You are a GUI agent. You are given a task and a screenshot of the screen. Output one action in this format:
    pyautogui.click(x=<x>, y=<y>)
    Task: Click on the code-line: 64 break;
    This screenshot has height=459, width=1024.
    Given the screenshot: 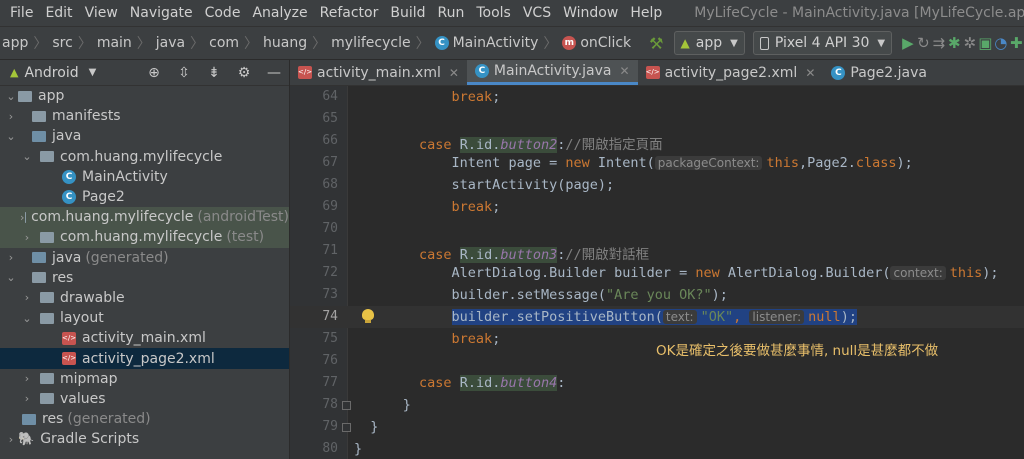 What is the action you would take?
    pyautogui.click(x=657, y=97)
    